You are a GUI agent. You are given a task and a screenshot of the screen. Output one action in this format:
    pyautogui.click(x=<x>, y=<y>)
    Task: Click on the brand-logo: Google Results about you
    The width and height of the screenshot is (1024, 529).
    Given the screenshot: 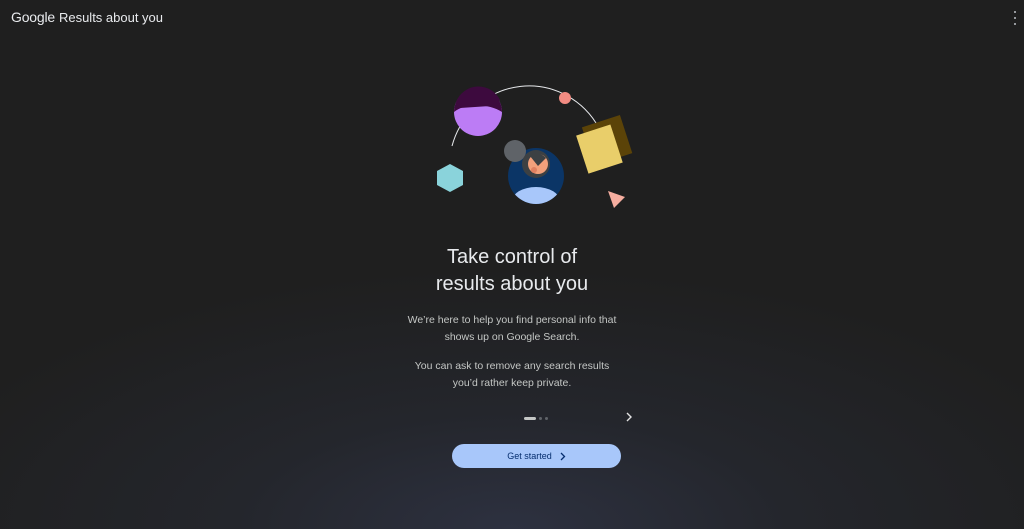 What is the action you would take?
    pyautogui.click(x=87, y=17)
    